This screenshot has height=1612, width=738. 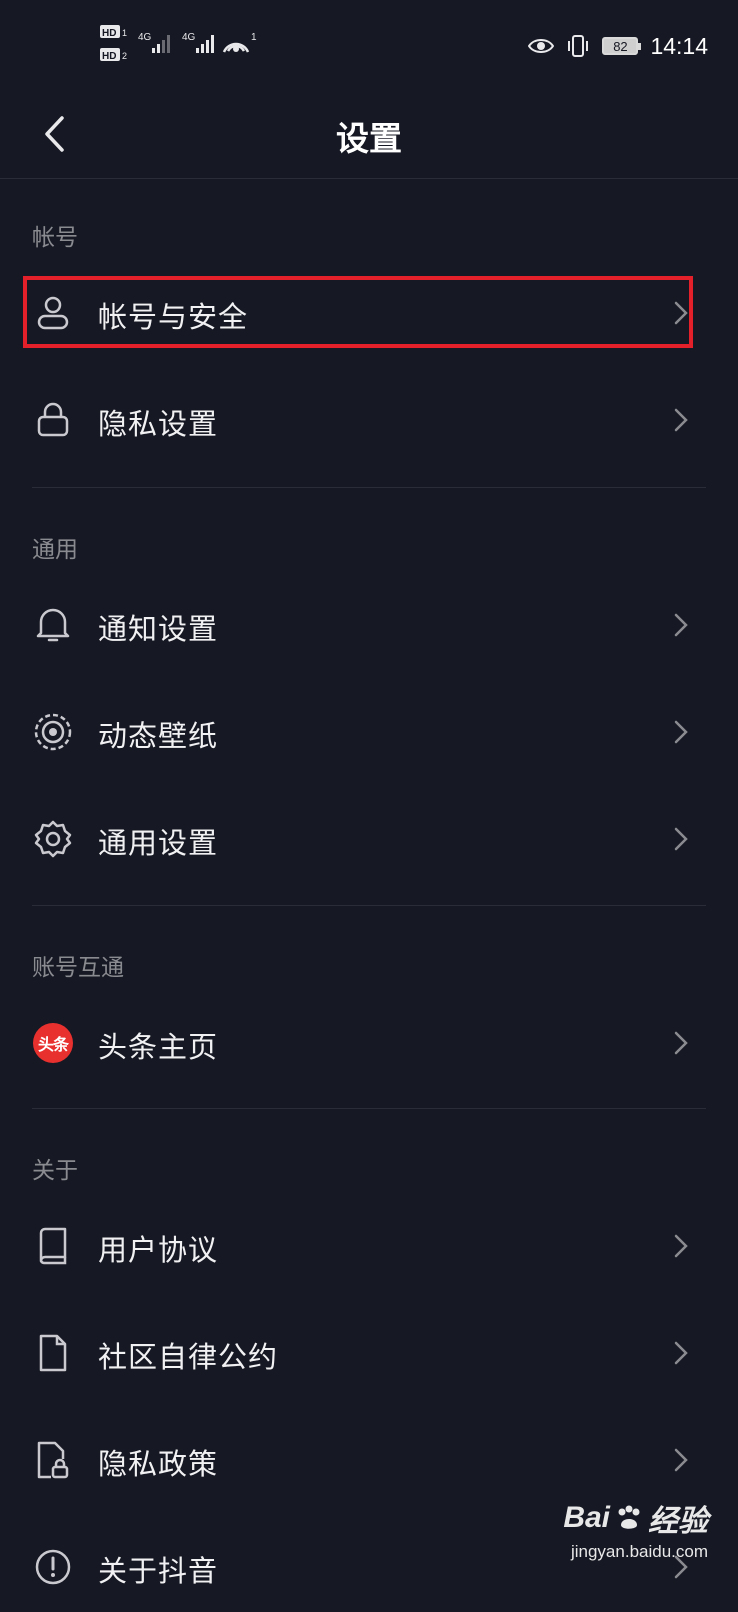 I want to click on person-icon, so click(x=53, y=313).